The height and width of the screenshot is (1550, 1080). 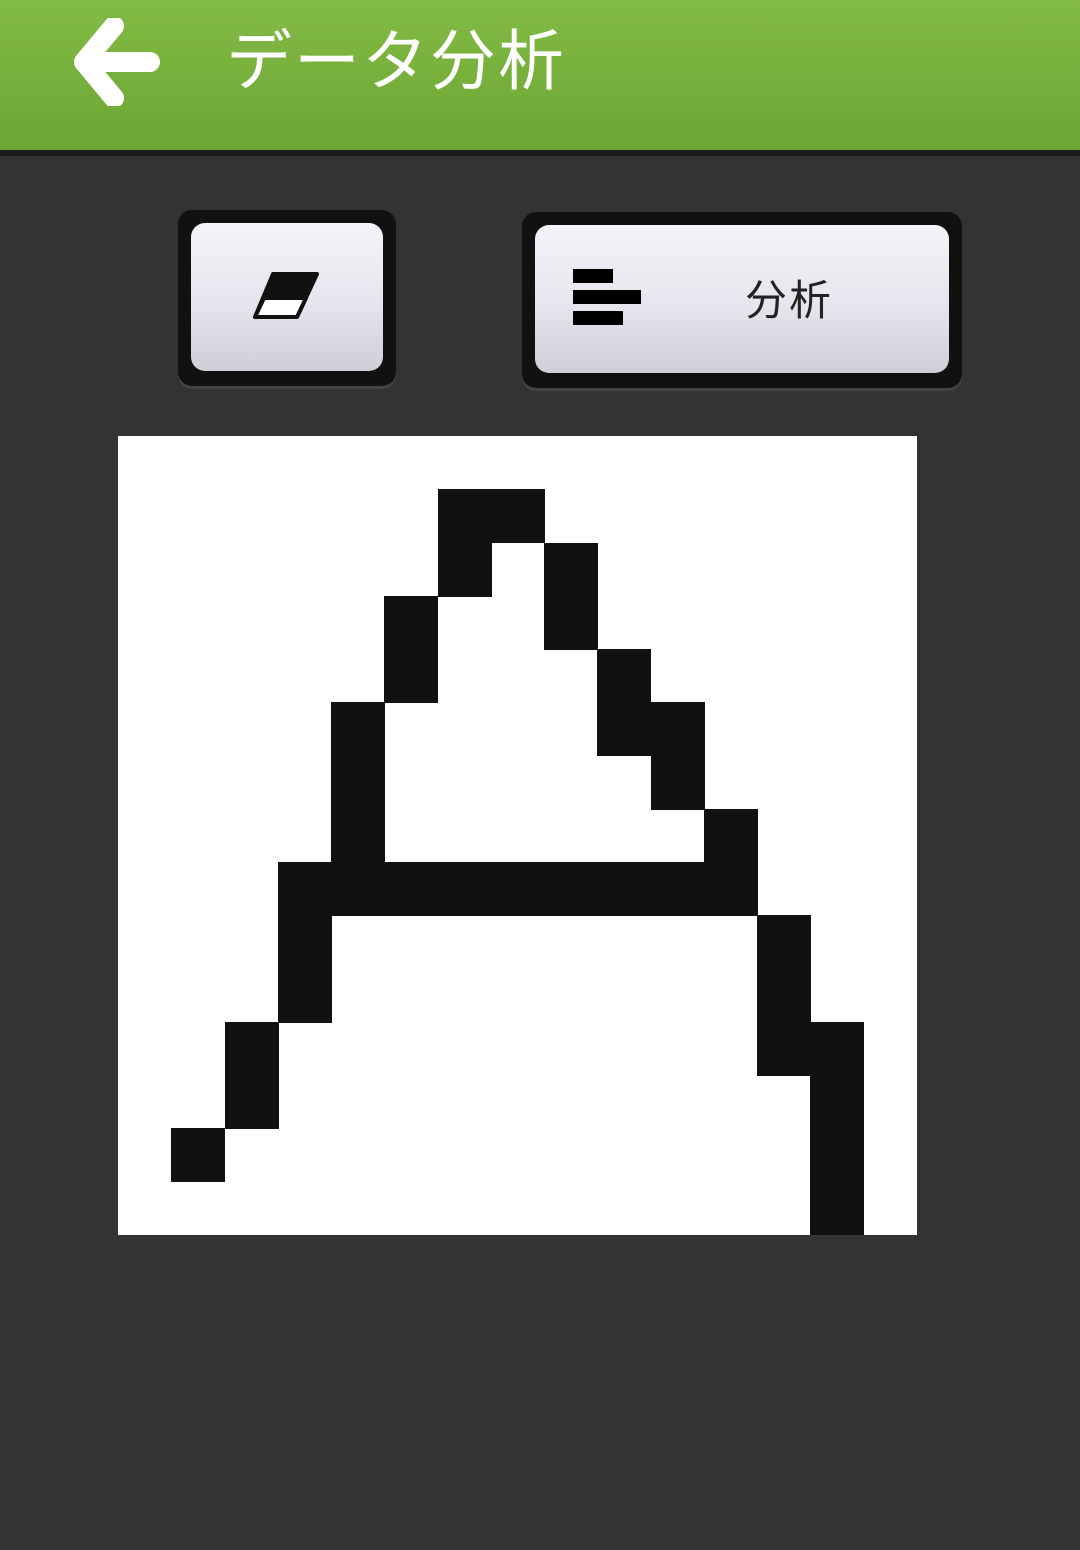 I want to click on eraser-button, so click(x=287, y=297).